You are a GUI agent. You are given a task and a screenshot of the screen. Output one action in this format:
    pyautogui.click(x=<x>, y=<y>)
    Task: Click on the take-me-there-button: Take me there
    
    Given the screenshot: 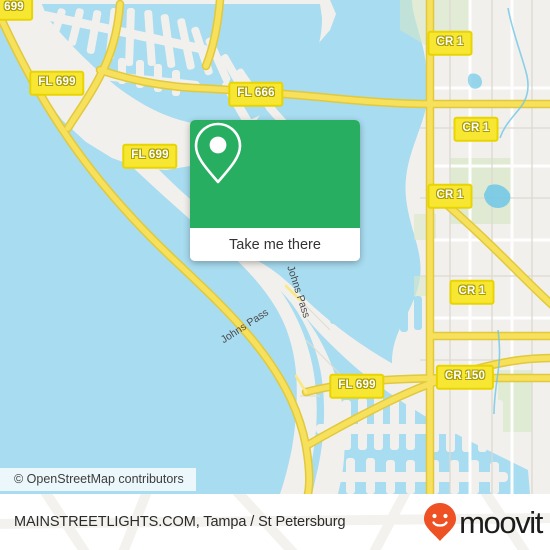 What is the action you would take?
    pyautogui.click(x=275, y=244)
    